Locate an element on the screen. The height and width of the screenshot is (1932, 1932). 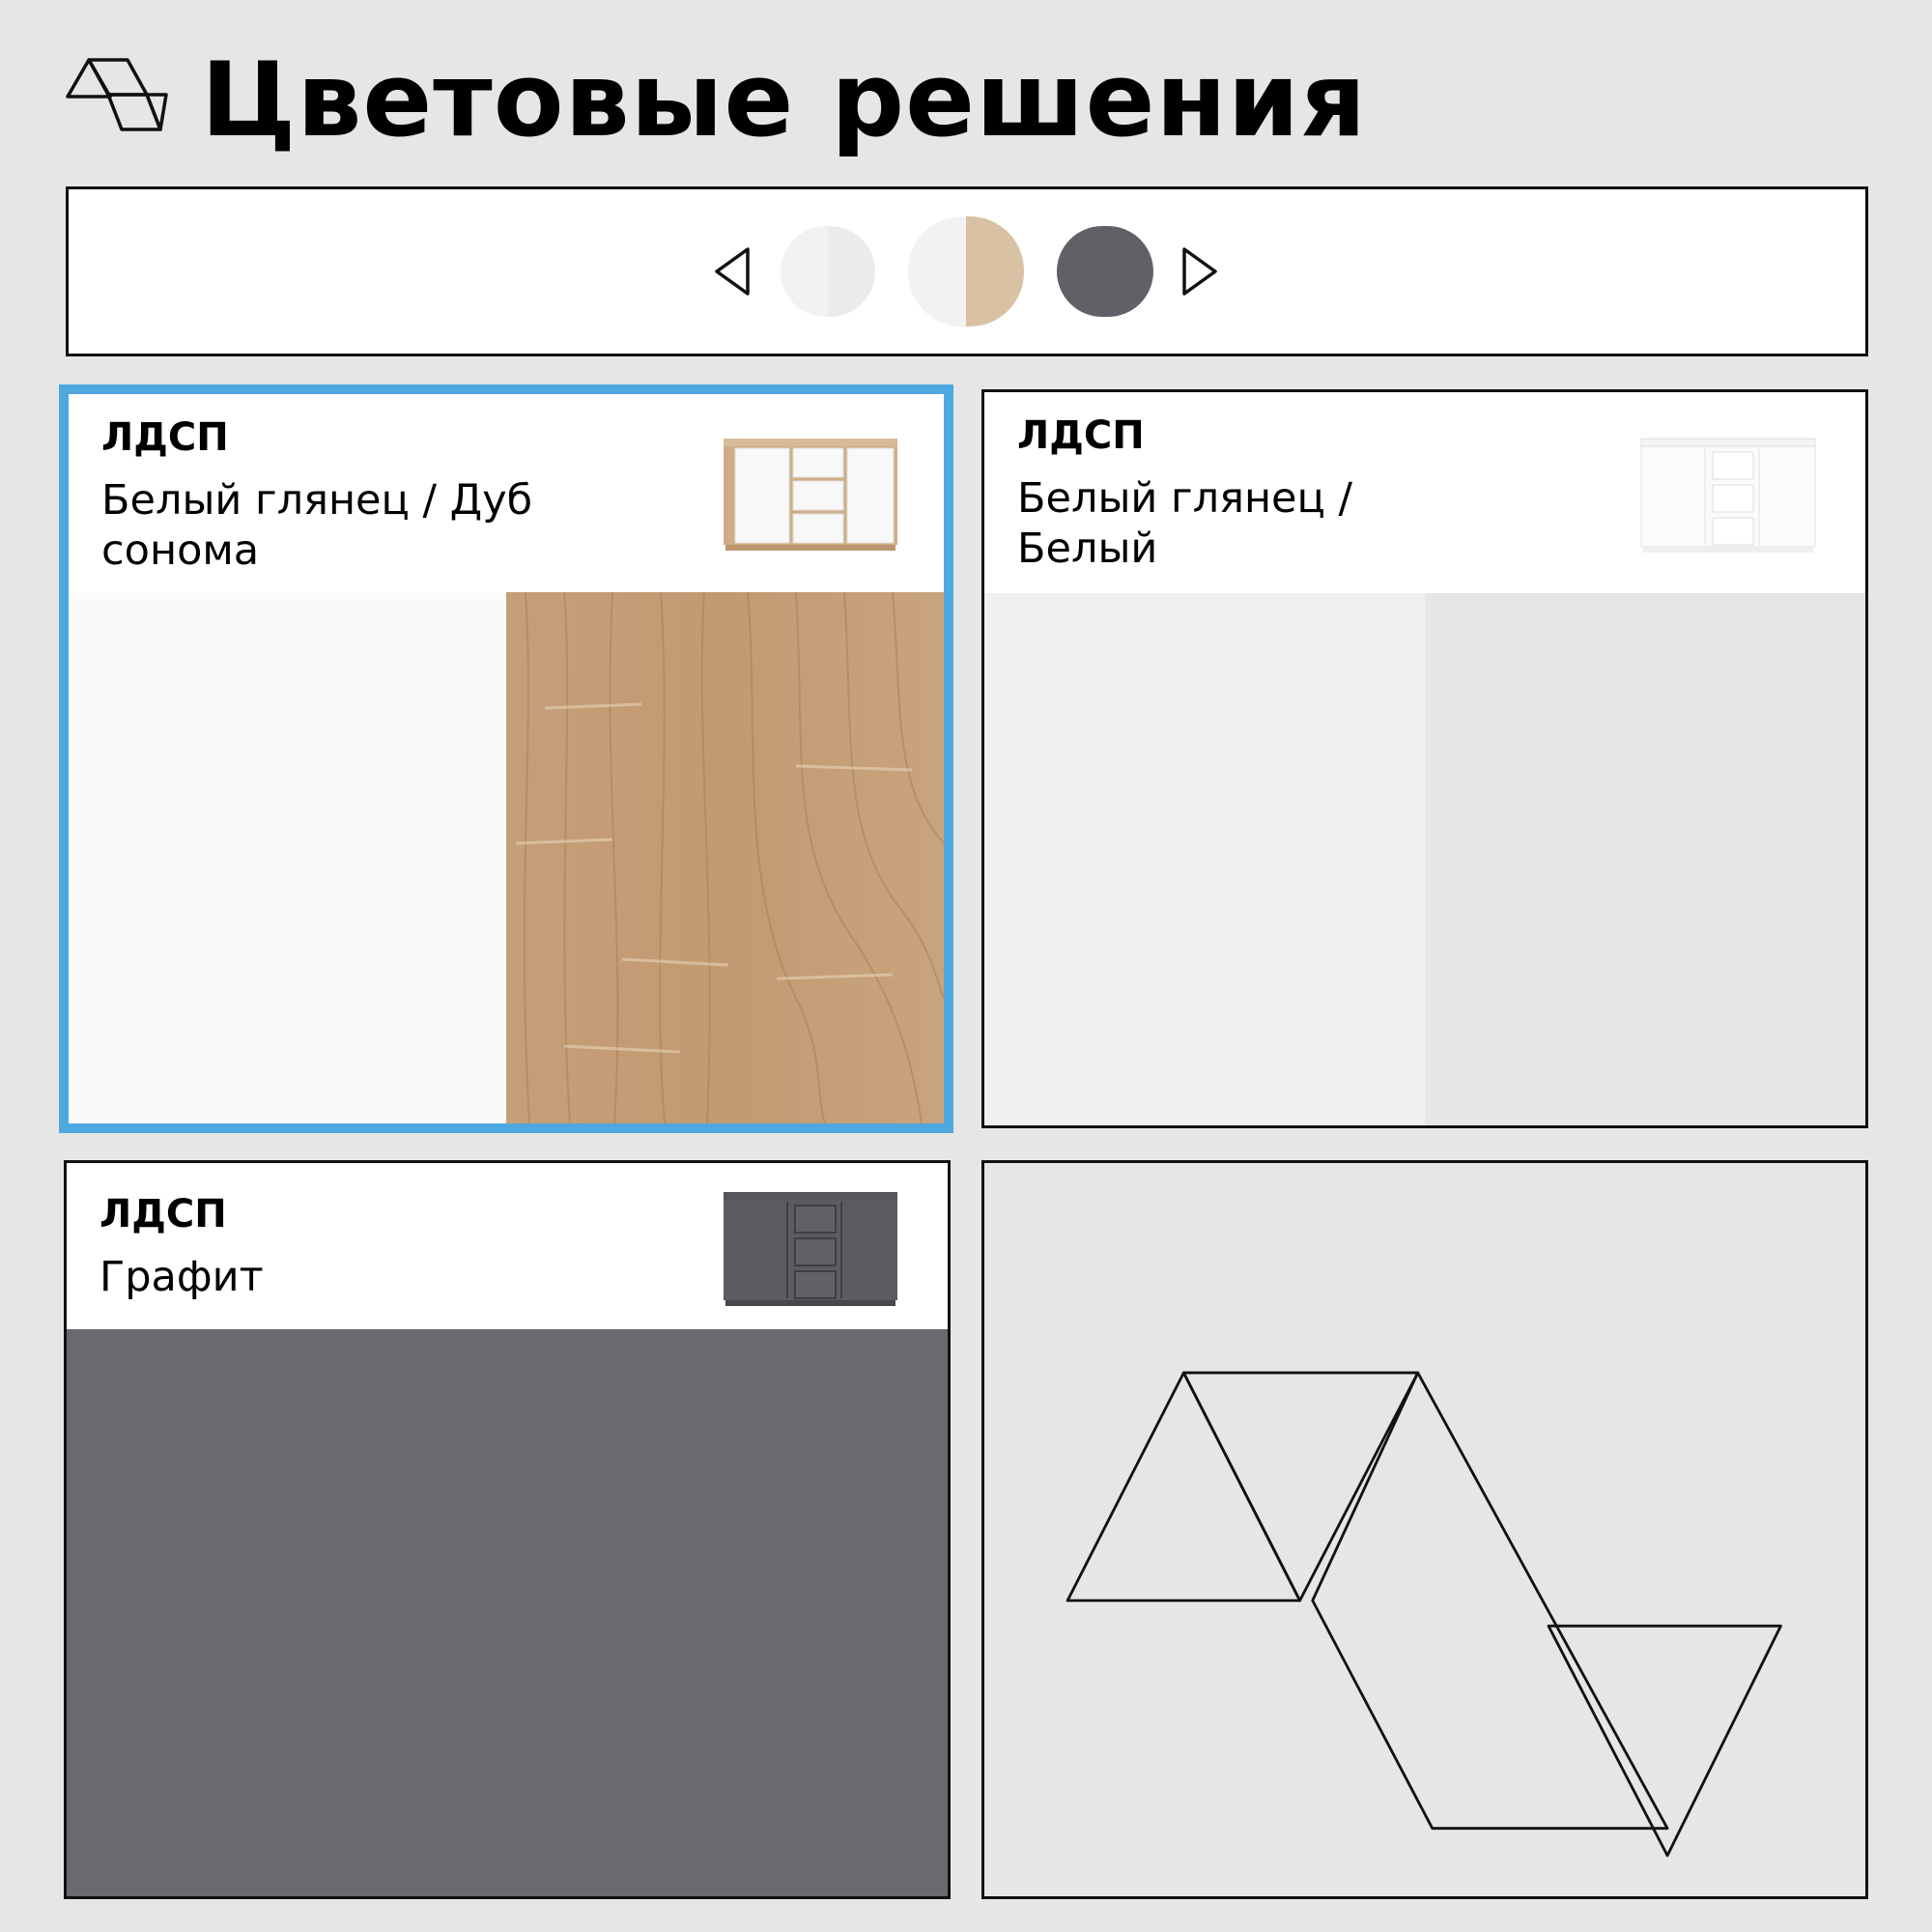
swatch-white-oak is located at coordinates (966, 271).